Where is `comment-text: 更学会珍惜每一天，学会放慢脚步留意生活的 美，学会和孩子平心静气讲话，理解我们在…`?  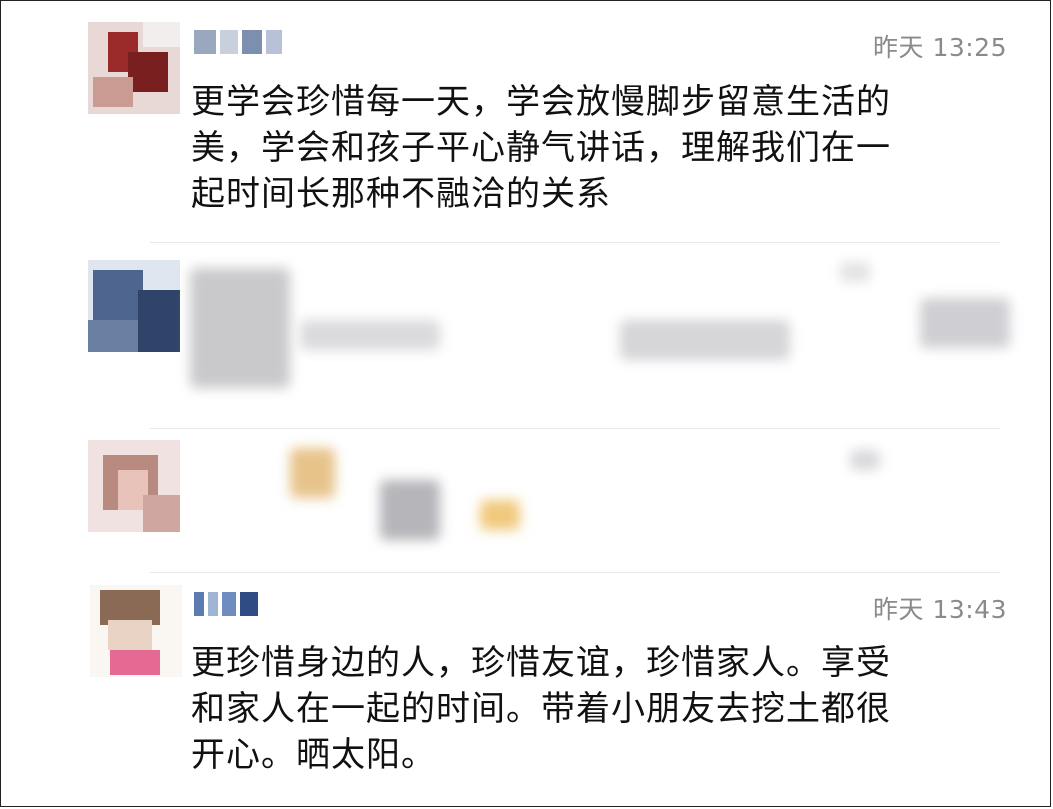
comment-text: 更学会珍惜每一天，学会放慢脚步留意生活的 美，学会和孩子平心静气讲话，理解我们在… is located at coordinates (601, 148).